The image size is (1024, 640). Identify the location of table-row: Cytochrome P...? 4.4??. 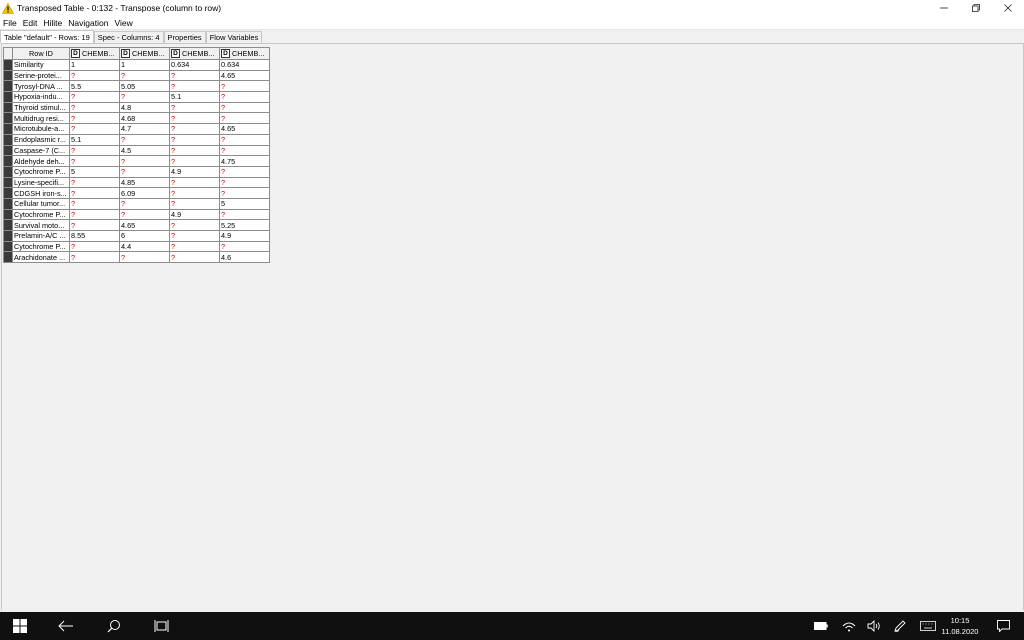
(136, 246).